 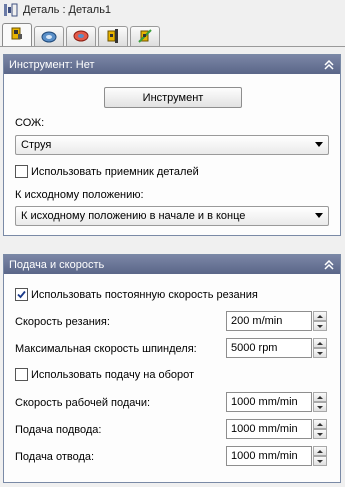 I want to click on feed-speed-icon, so click(x=113, y=37).